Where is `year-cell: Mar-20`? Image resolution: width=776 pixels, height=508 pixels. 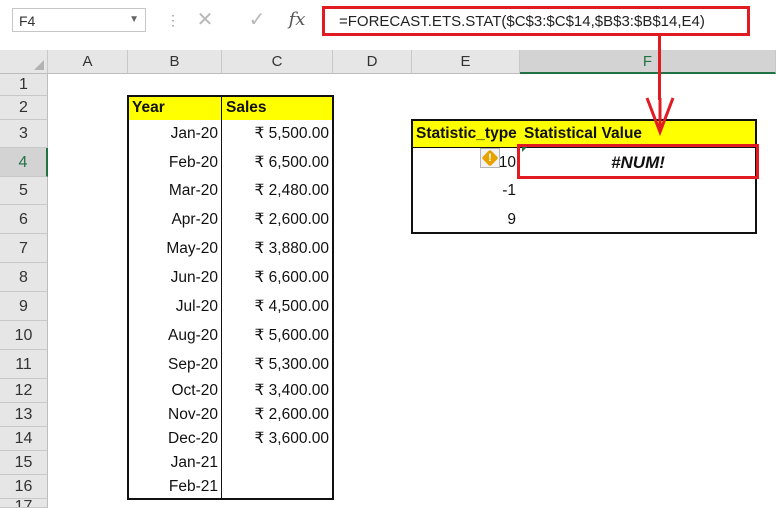
year-cell: Mar-20 is located at coordinates (175, 191).